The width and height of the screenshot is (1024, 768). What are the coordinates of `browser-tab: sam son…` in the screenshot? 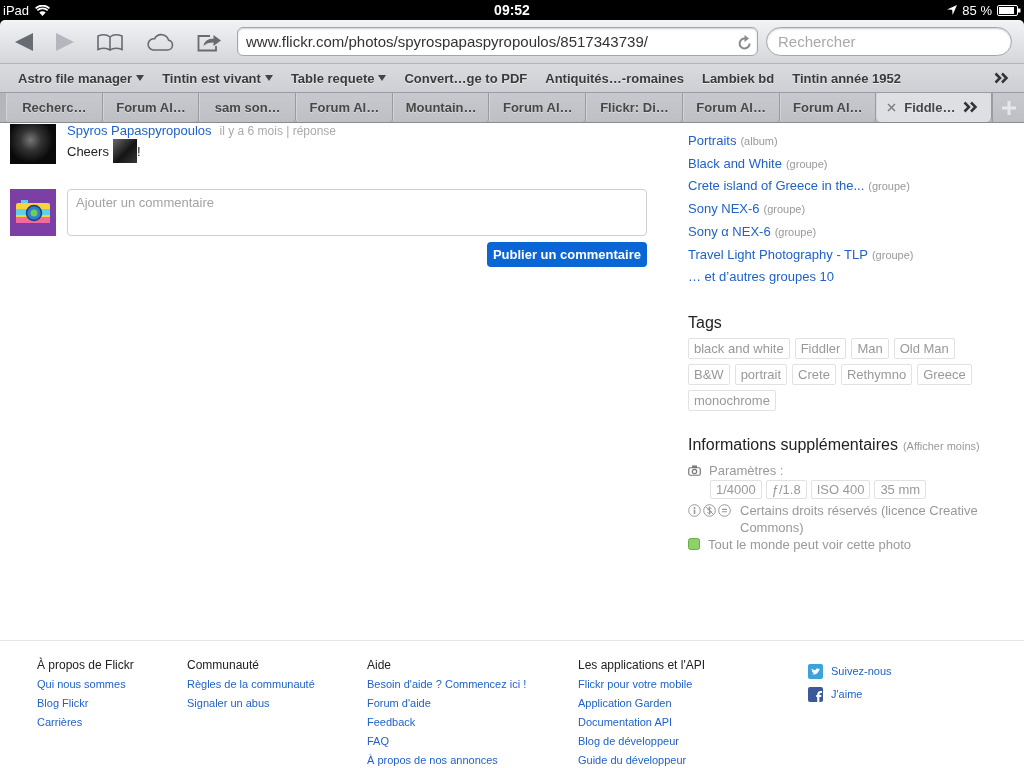 It's located at (248, 107).